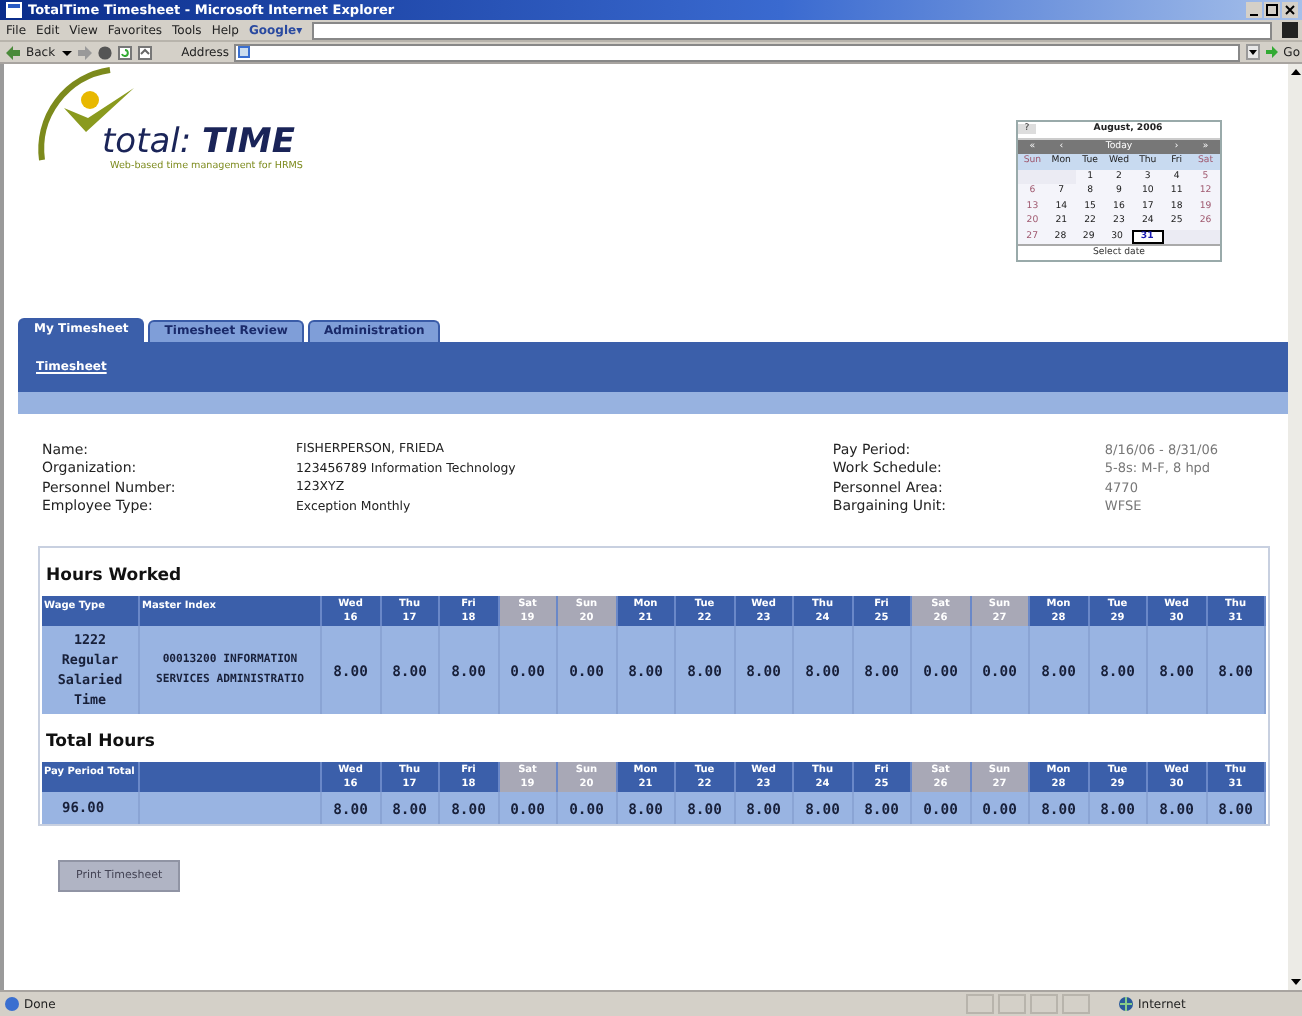 This screenshot has height=1016, width=1302. What do you see at coordinates (100, 743) in the screenshot?
I see `section-title: Total Hours` at bounding box center [100, 743].